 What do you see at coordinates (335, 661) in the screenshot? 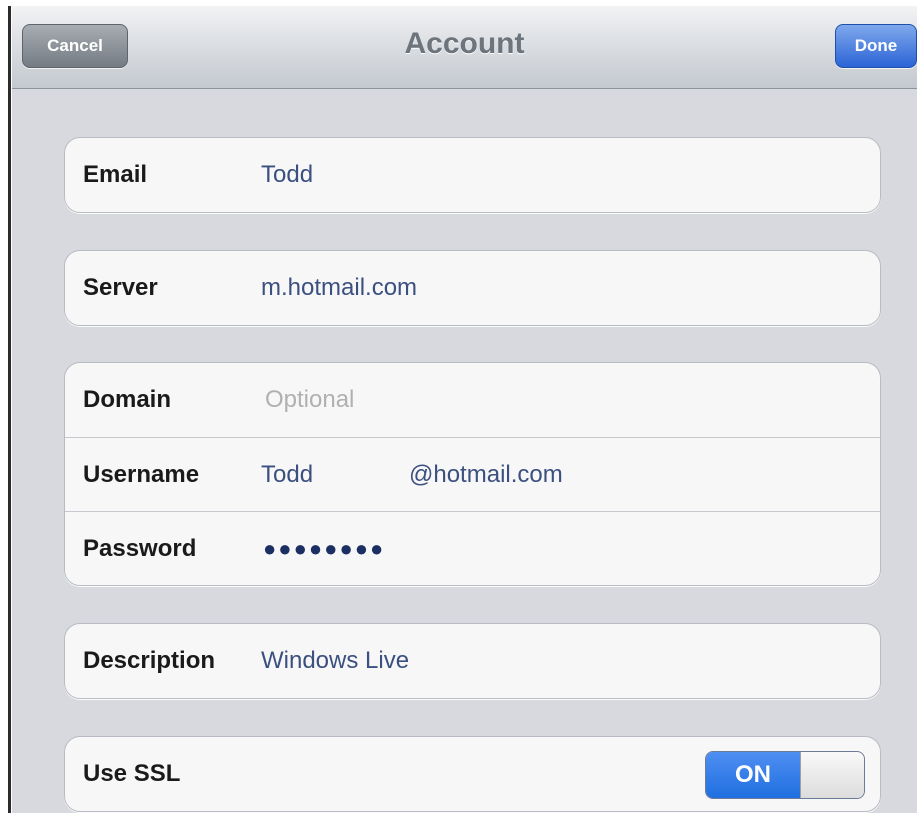
I see `description-field: Windows Live` at bounding box center [335, 661].